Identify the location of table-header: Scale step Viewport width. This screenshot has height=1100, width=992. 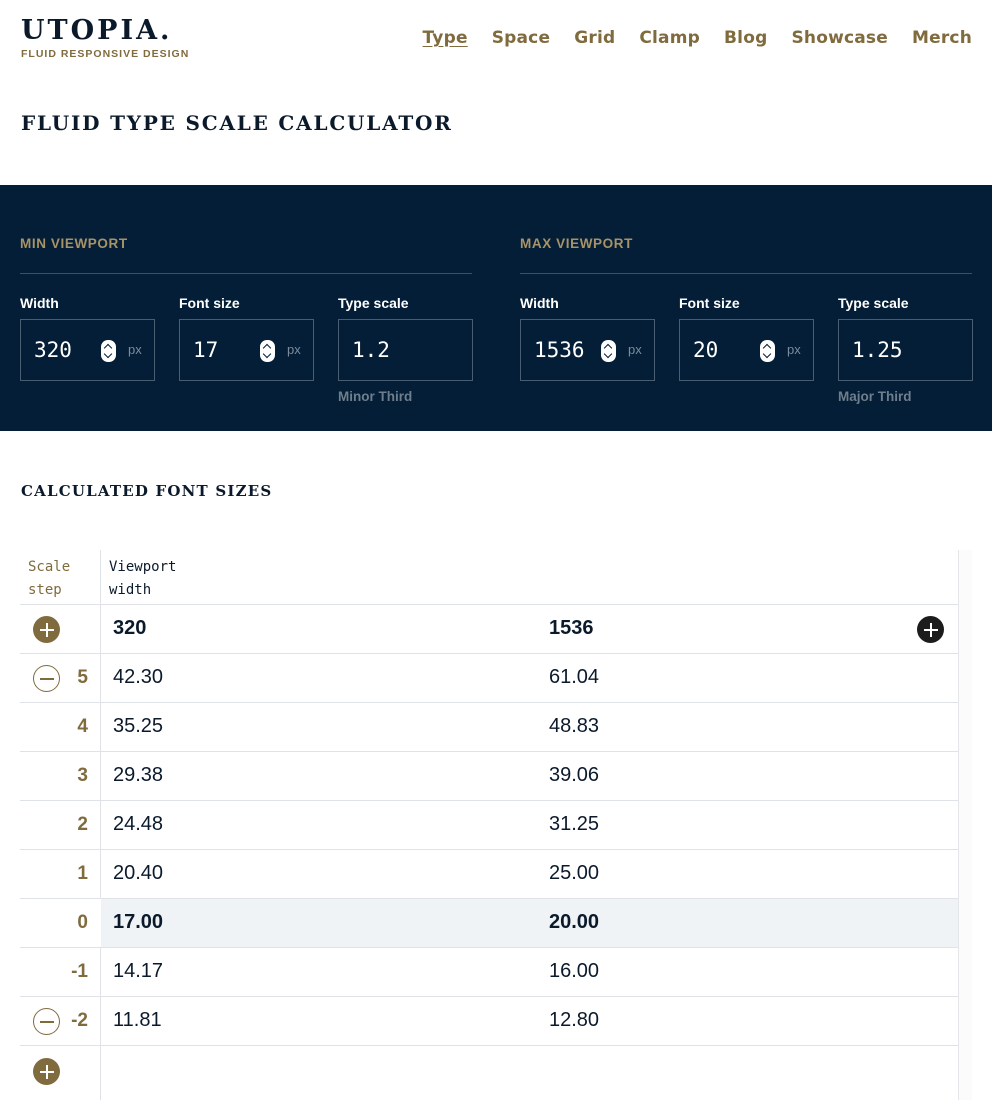
(489, 577).